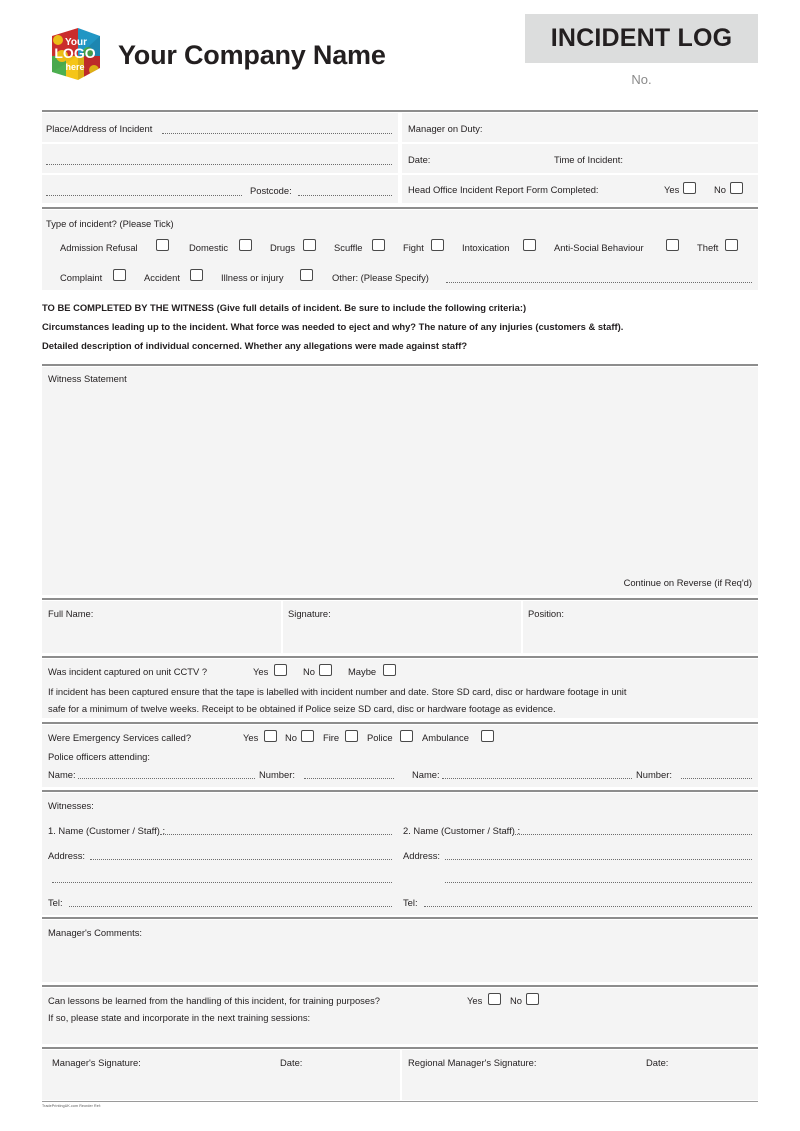 The image size is (800, 1131). What do you see at coordinates (351, 736) in the screenshot?
I see `emergency-fire-checkbox` at bounding box center [351, 736].